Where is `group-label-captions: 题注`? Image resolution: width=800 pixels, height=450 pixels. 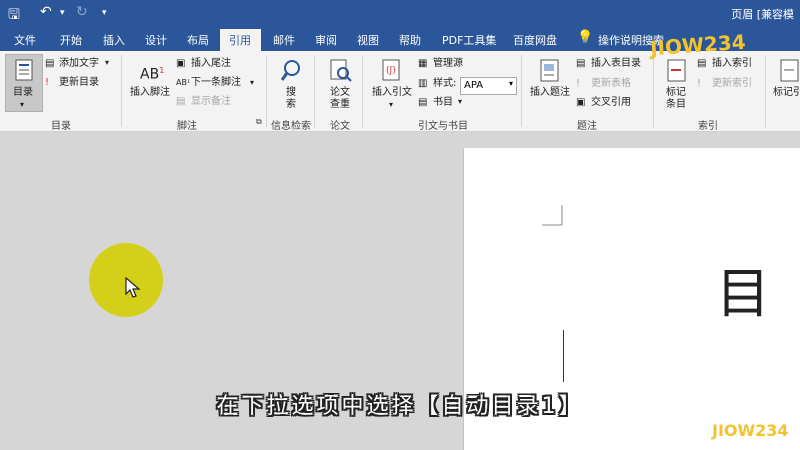
group-label-captions: 题注 is located at coordinates (587, 126).